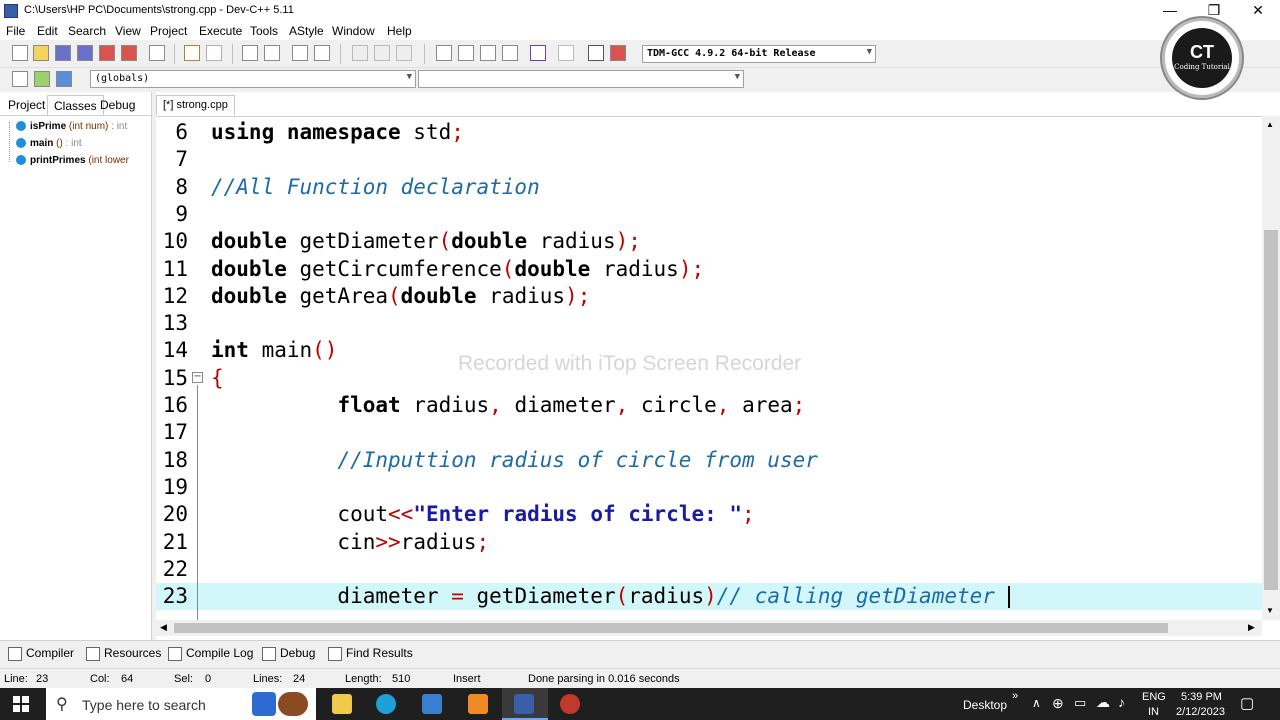  Describe the element at coordinates (466, 53) in the screenshot. I see `open-project-icon` at that location.